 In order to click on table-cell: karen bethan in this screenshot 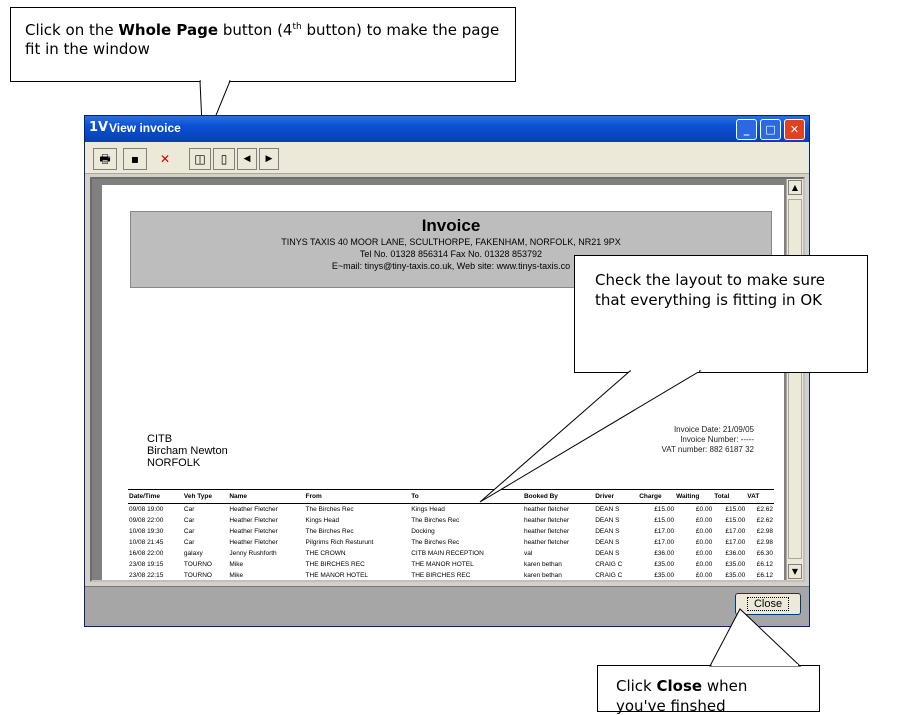, I will do `click(542, 575)`.